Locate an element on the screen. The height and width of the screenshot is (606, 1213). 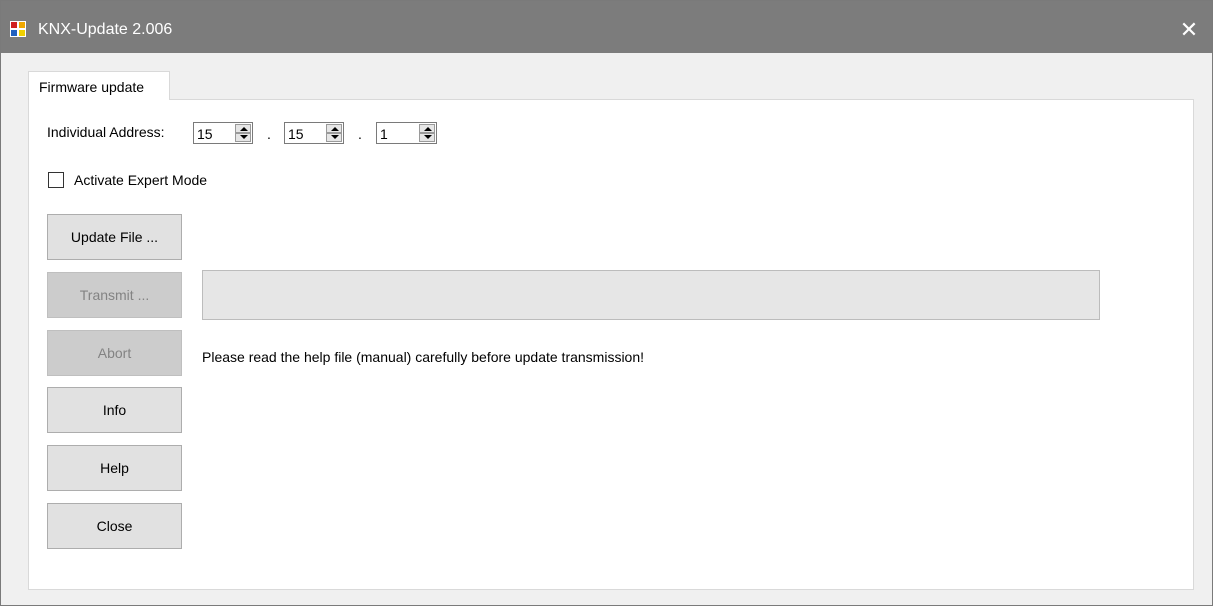
tab-firmware-update: Firmware update is located at coordinates (99, 85).